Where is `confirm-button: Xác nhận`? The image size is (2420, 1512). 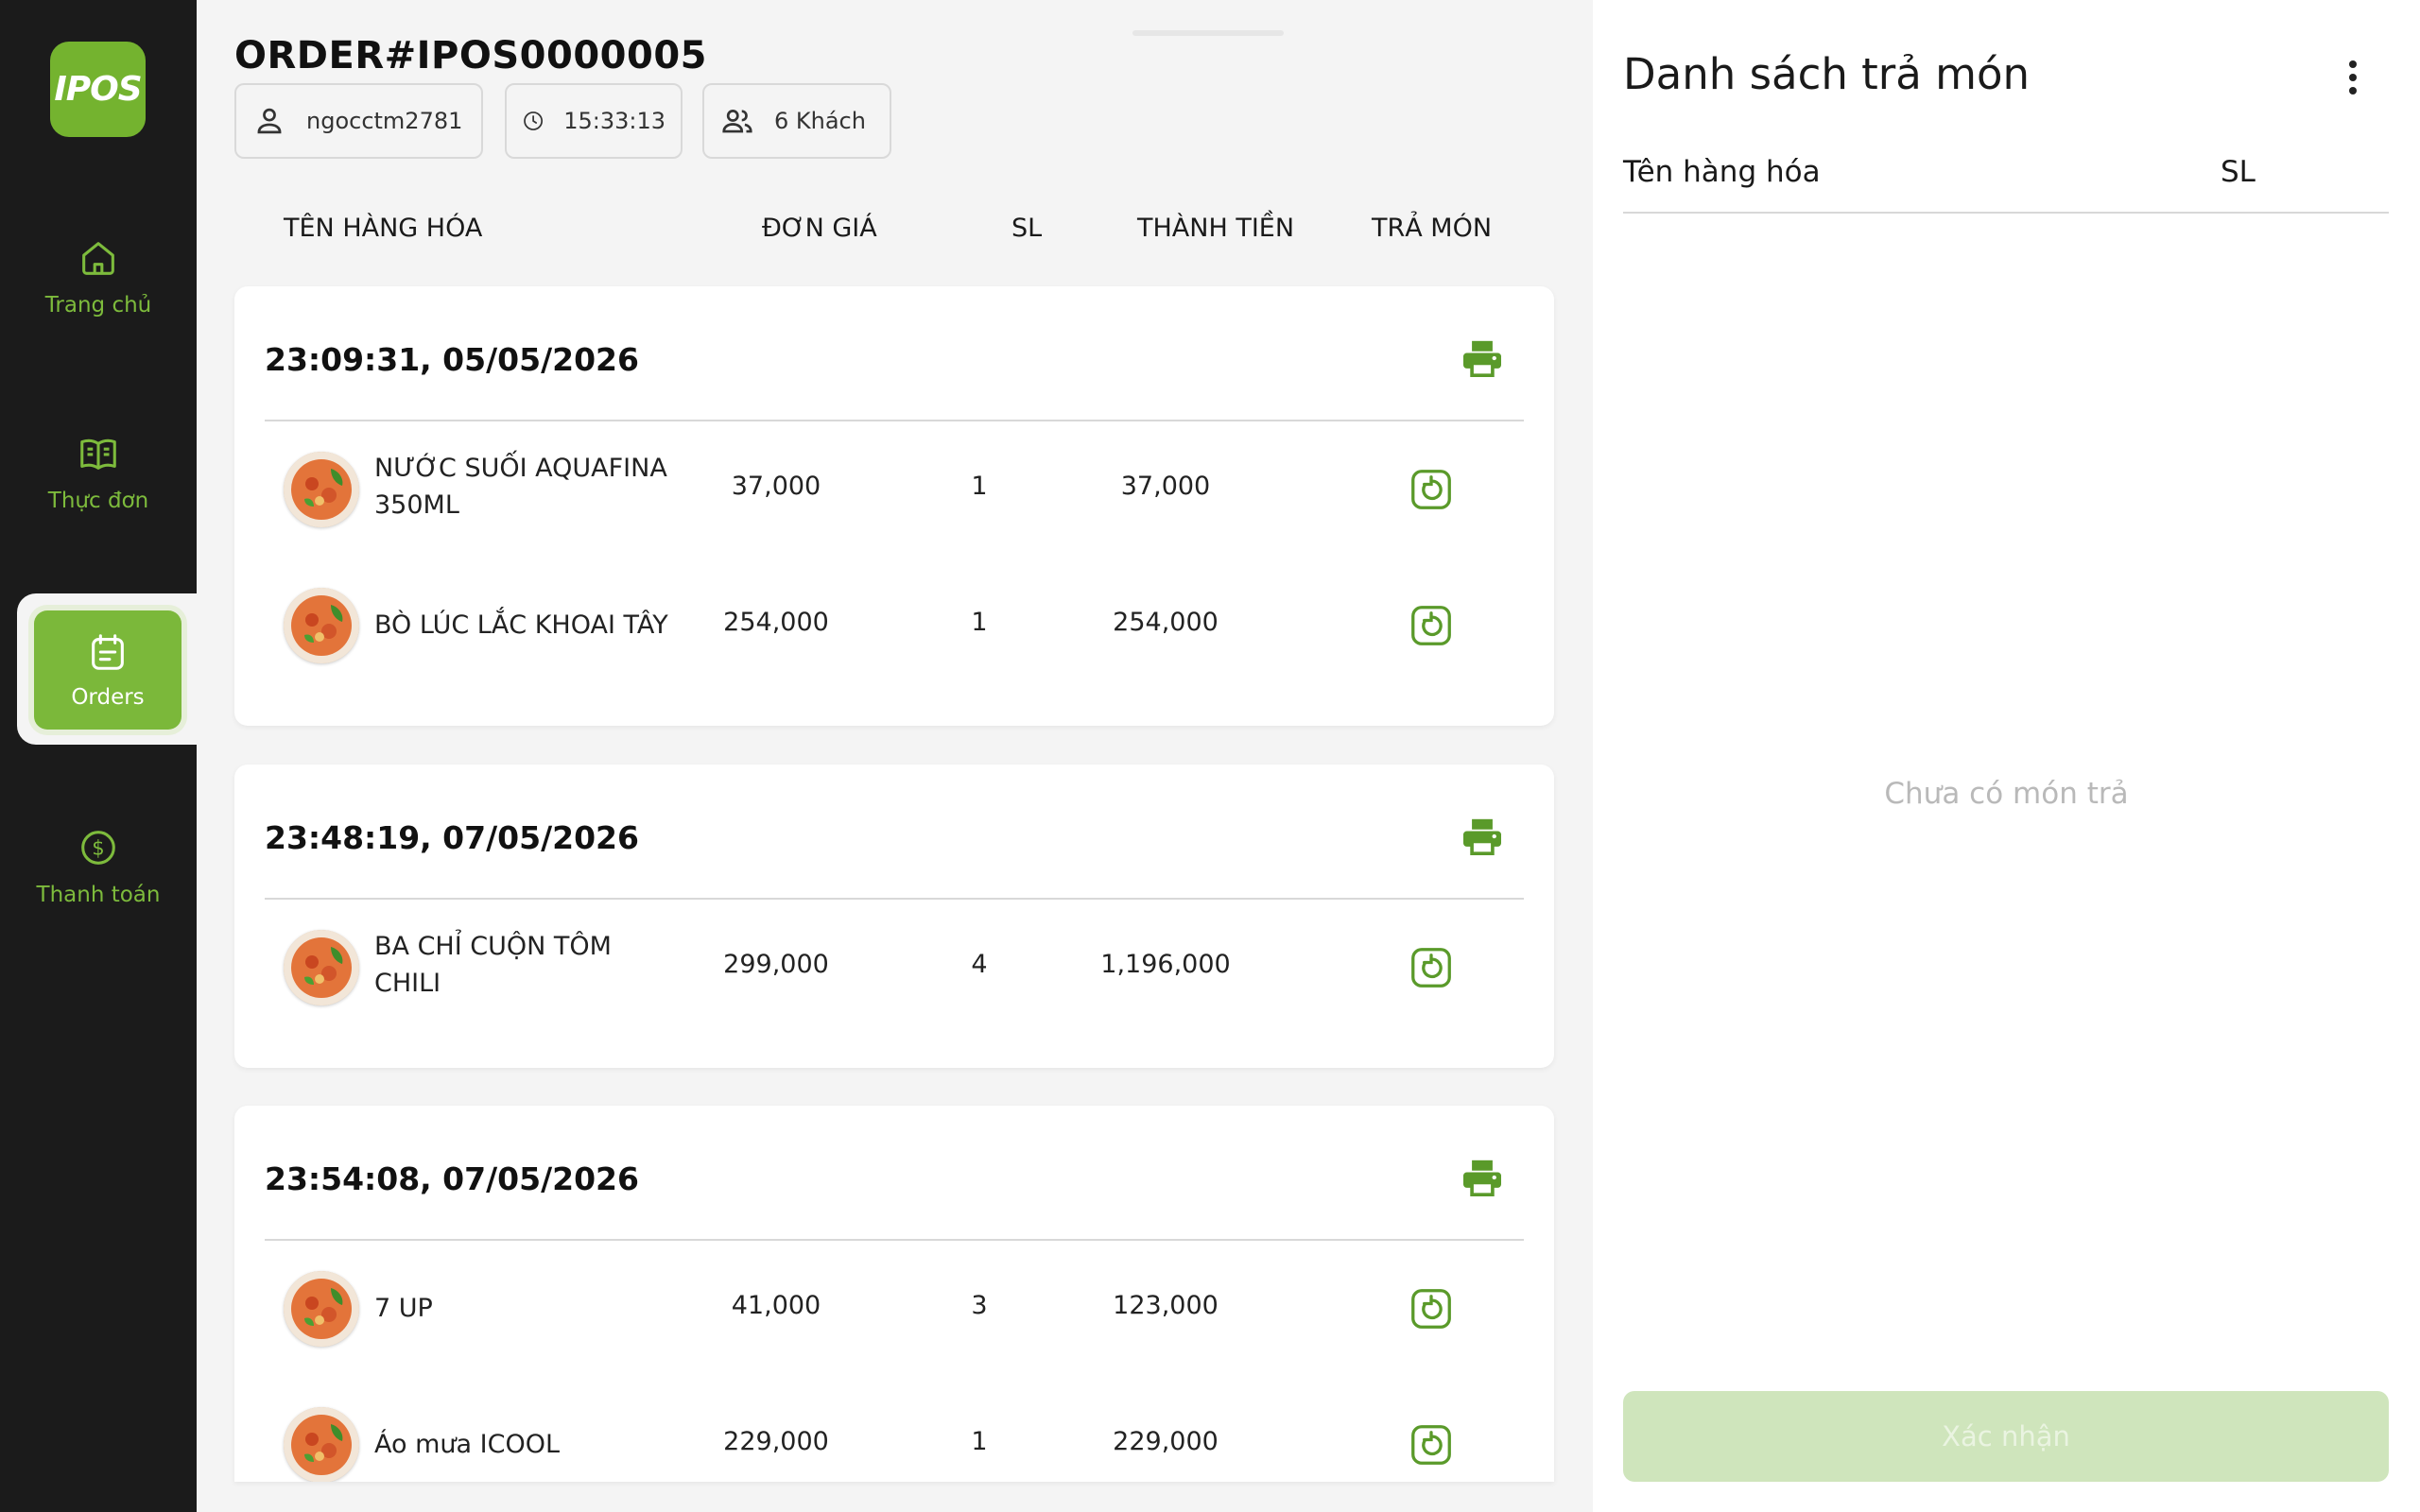 confirm-button: Xác nhận is located at coordinates (2006, 1436).